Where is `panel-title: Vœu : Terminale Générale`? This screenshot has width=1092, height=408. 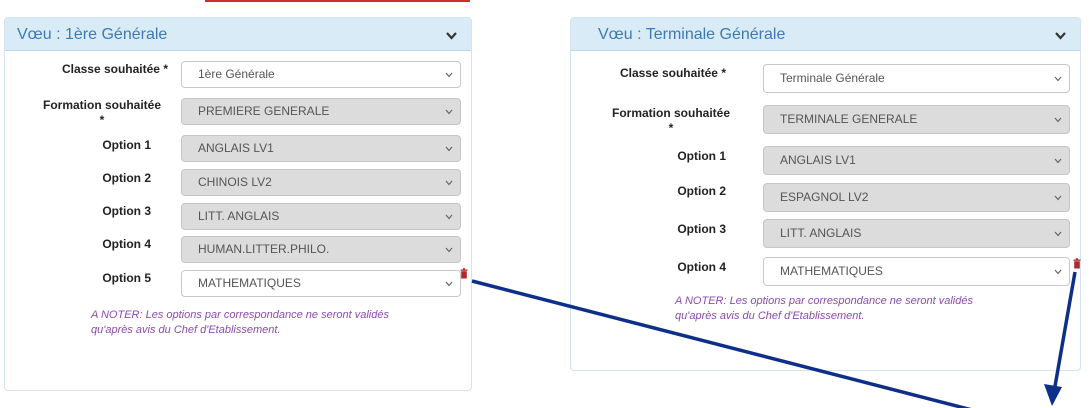
panel-title: Vœu : Terminale Générale is located at coordinates (692, 34).